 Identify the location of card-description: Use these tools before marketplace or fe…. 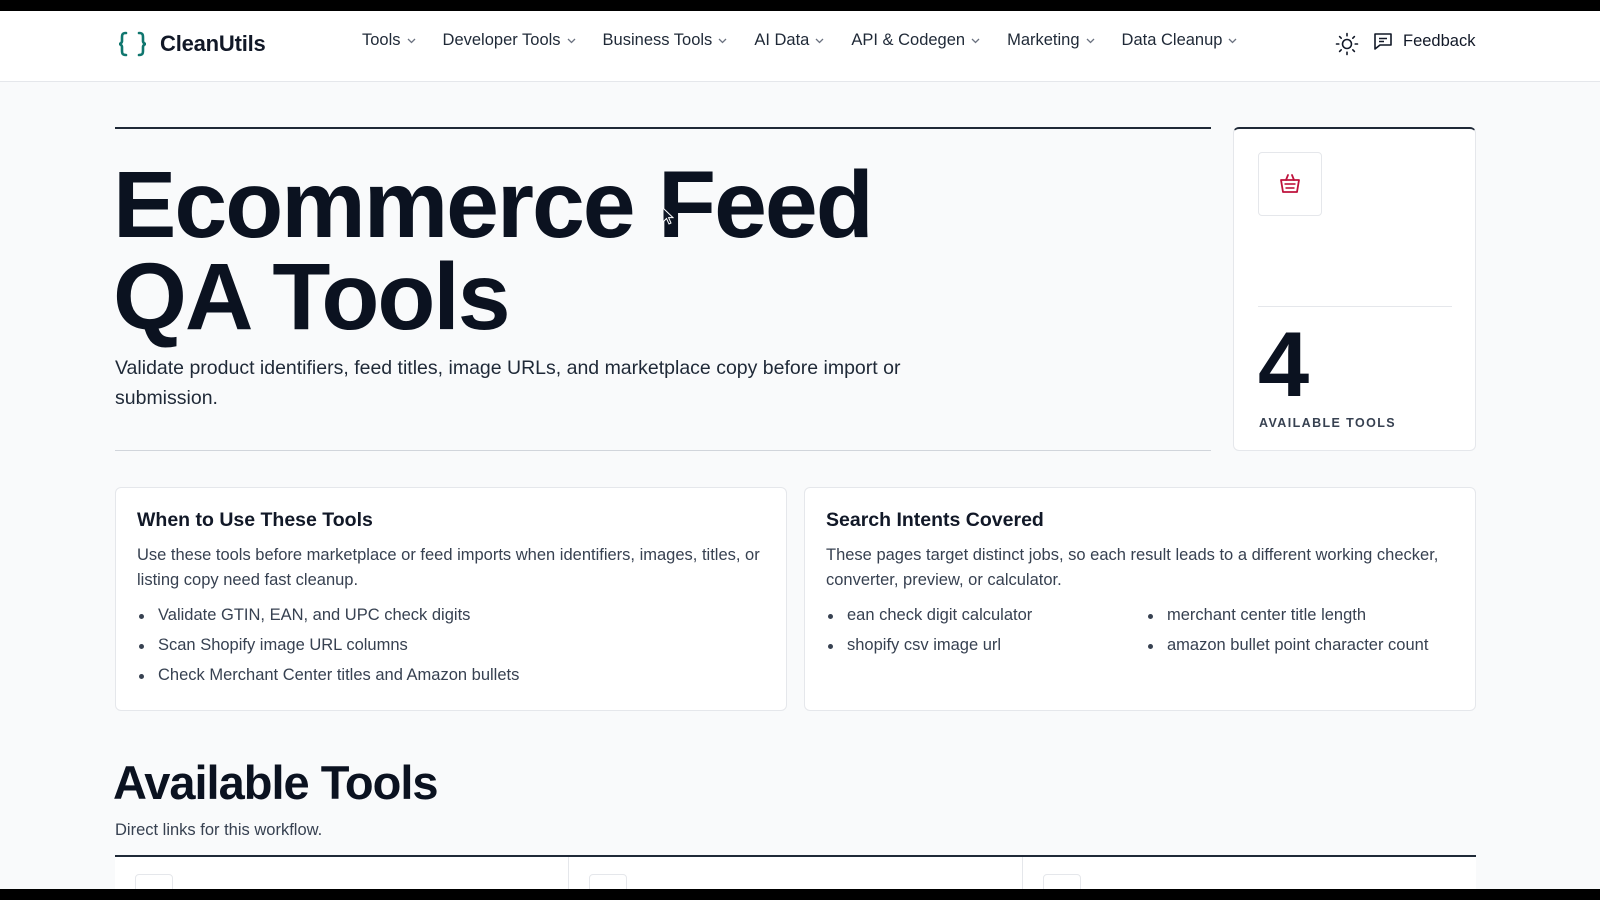
(448, 567).